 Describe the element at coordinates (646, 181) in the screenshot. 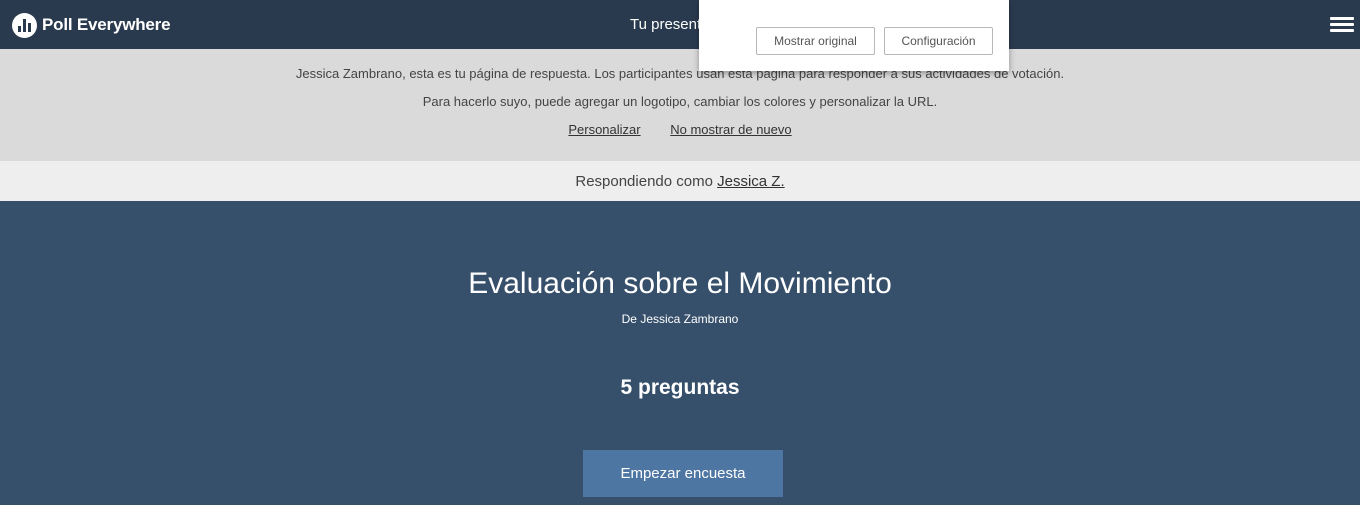

I see `responding-as-label: Respondiendo como` at that location.